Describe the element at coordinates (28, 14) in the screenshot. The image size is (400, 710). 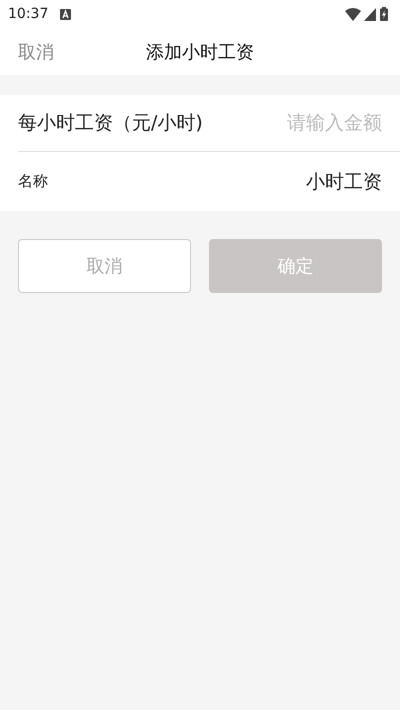
I see `status-time: 10:37` at that location.